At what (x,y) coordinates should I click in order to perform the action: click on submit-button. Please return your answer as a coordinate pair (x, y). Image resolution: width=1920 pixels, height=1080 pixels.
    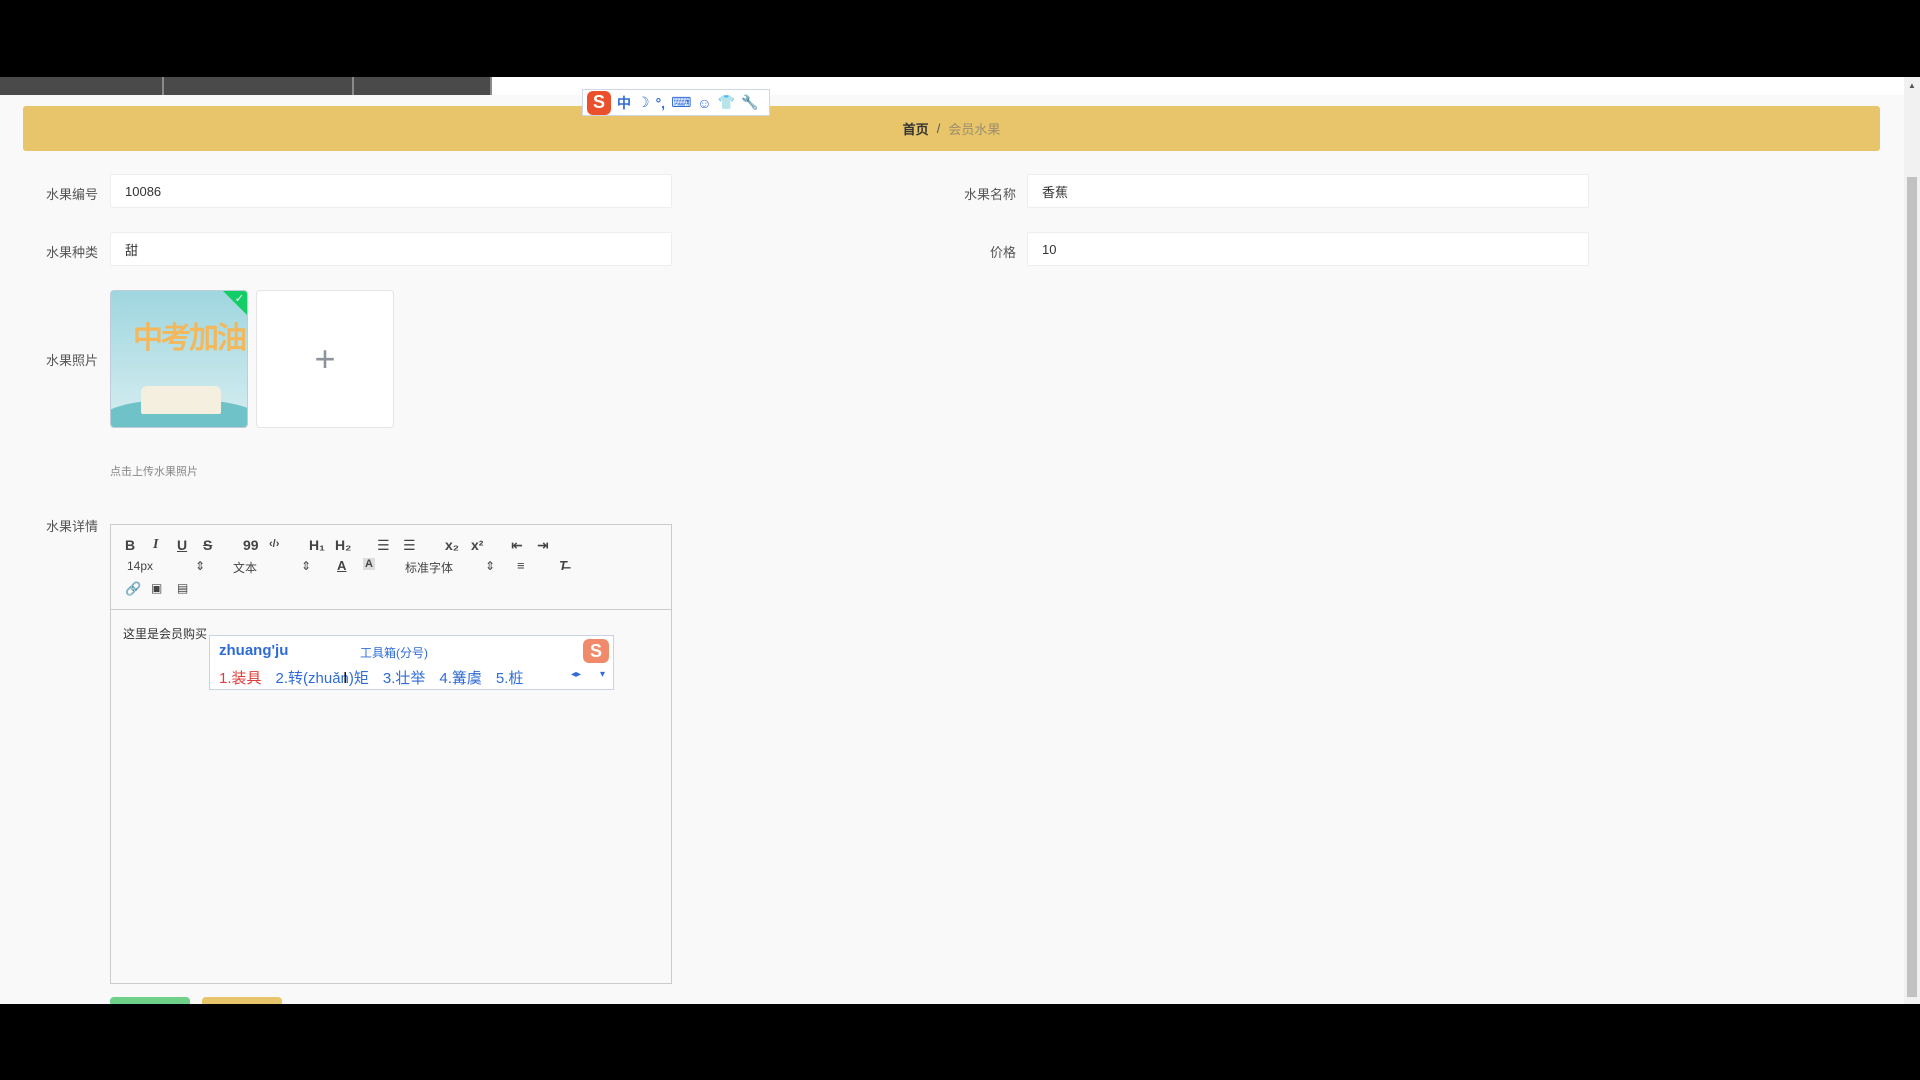
    Looking at the image, I should click on (150, 1000).